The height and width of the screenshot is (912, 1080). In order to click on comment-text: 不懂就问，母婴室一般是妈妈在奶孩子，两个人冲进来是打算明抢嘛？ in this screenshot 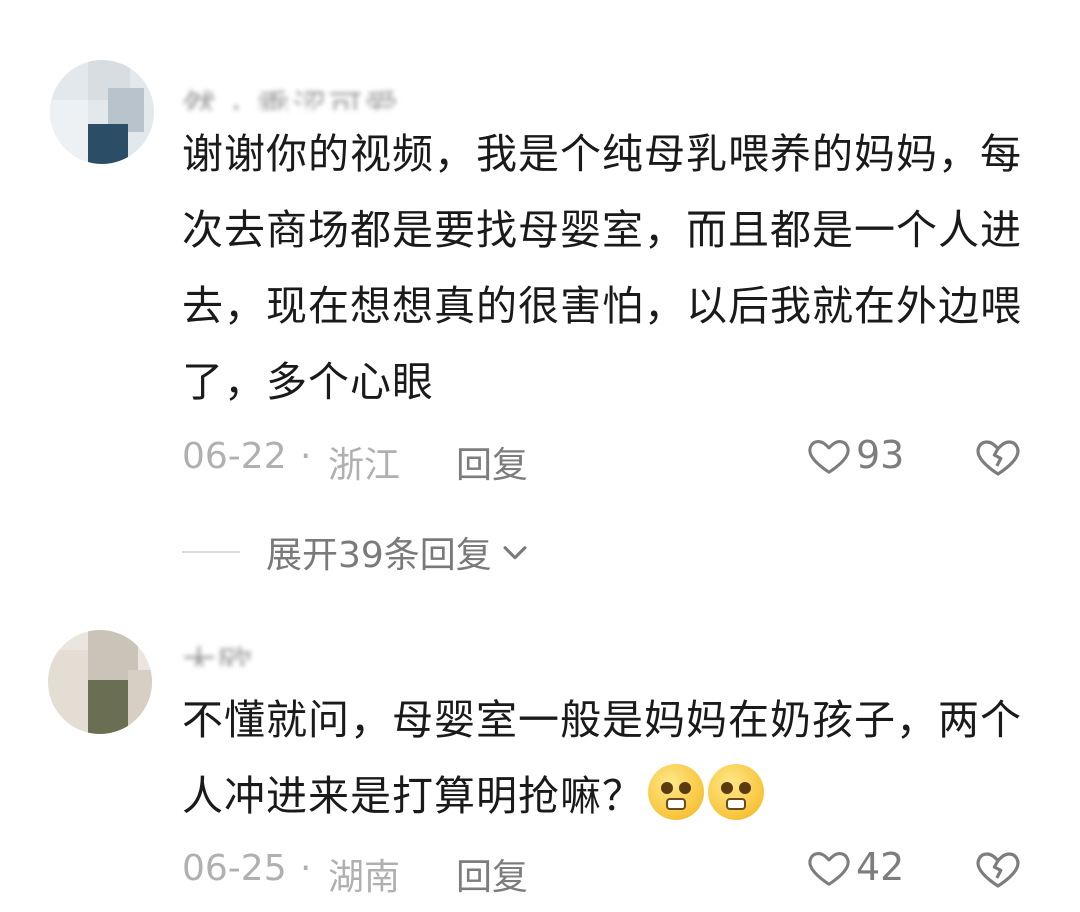, I will do `click(617, 758)`.